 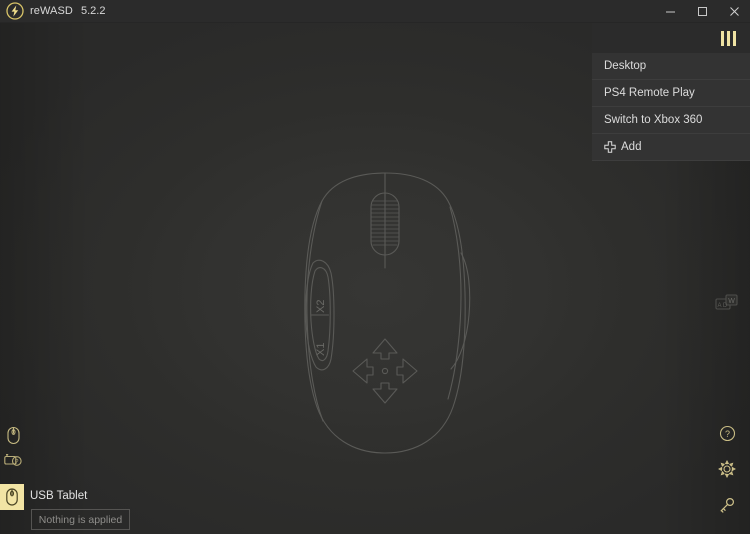 I want to click on close-button, so click(x=734, y=11).